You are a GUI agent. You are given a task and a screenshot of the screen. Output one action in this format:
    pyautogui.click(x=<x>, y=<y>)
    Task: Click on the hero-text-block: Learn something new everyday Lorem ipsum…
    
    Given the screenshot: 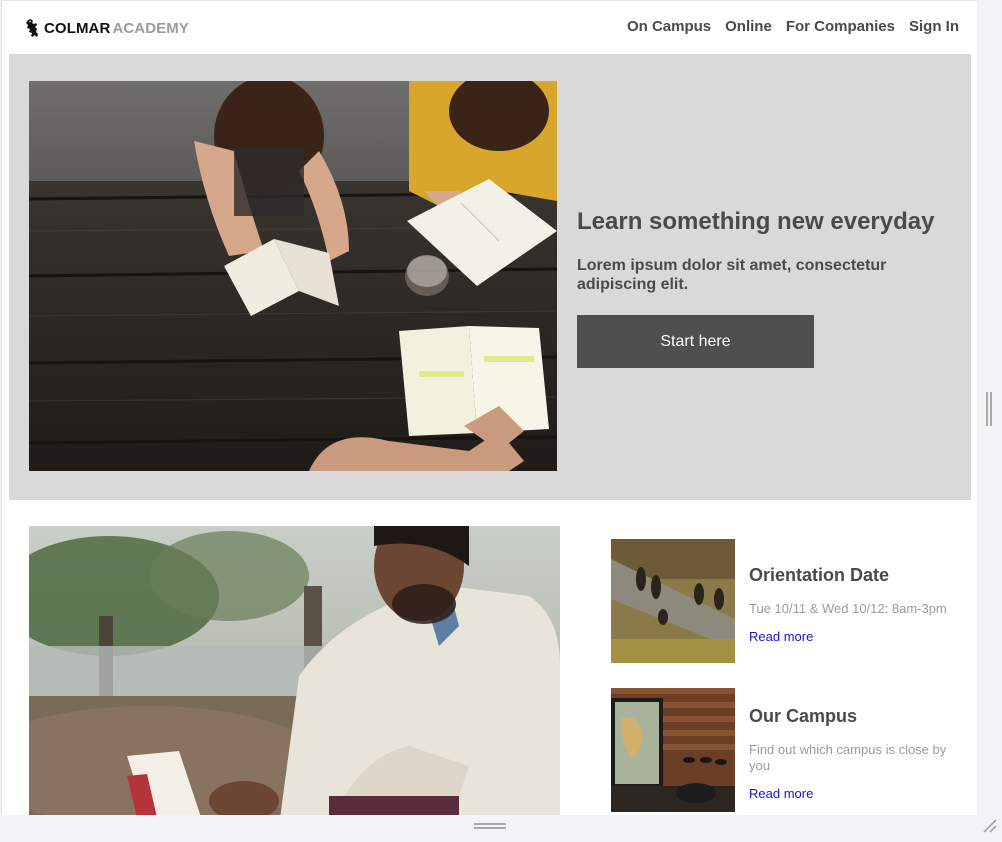 What is the action you would take?
    pyautogui.click(x=767, y=251)
    